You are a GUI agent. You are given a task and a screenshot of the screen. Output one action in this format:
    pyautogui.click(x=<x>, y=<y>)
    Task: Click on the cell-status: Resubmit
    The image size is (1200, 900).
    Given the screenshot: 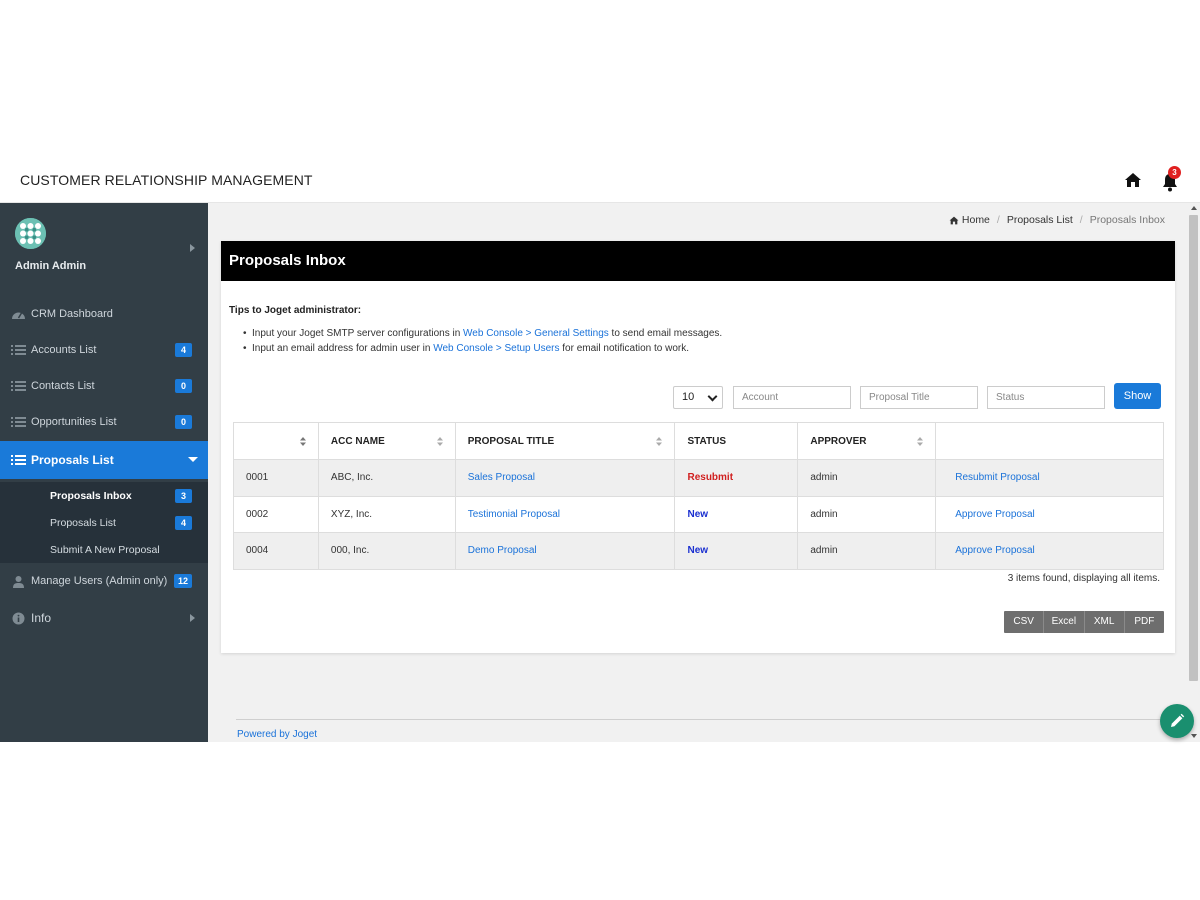 What is the action you would take?
    pyautogui.click(x=736, y=478)
    